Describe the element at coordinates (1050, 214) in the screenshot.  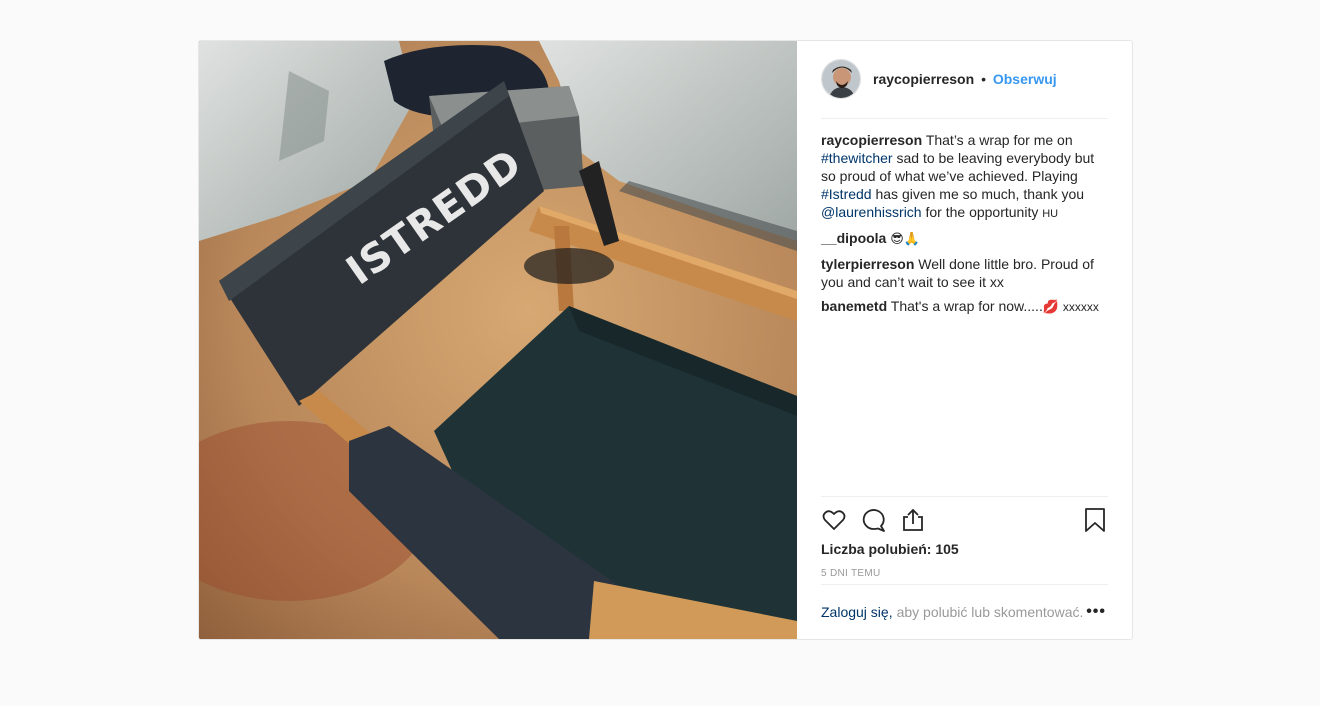
I see `caption-text: HU` at that location.